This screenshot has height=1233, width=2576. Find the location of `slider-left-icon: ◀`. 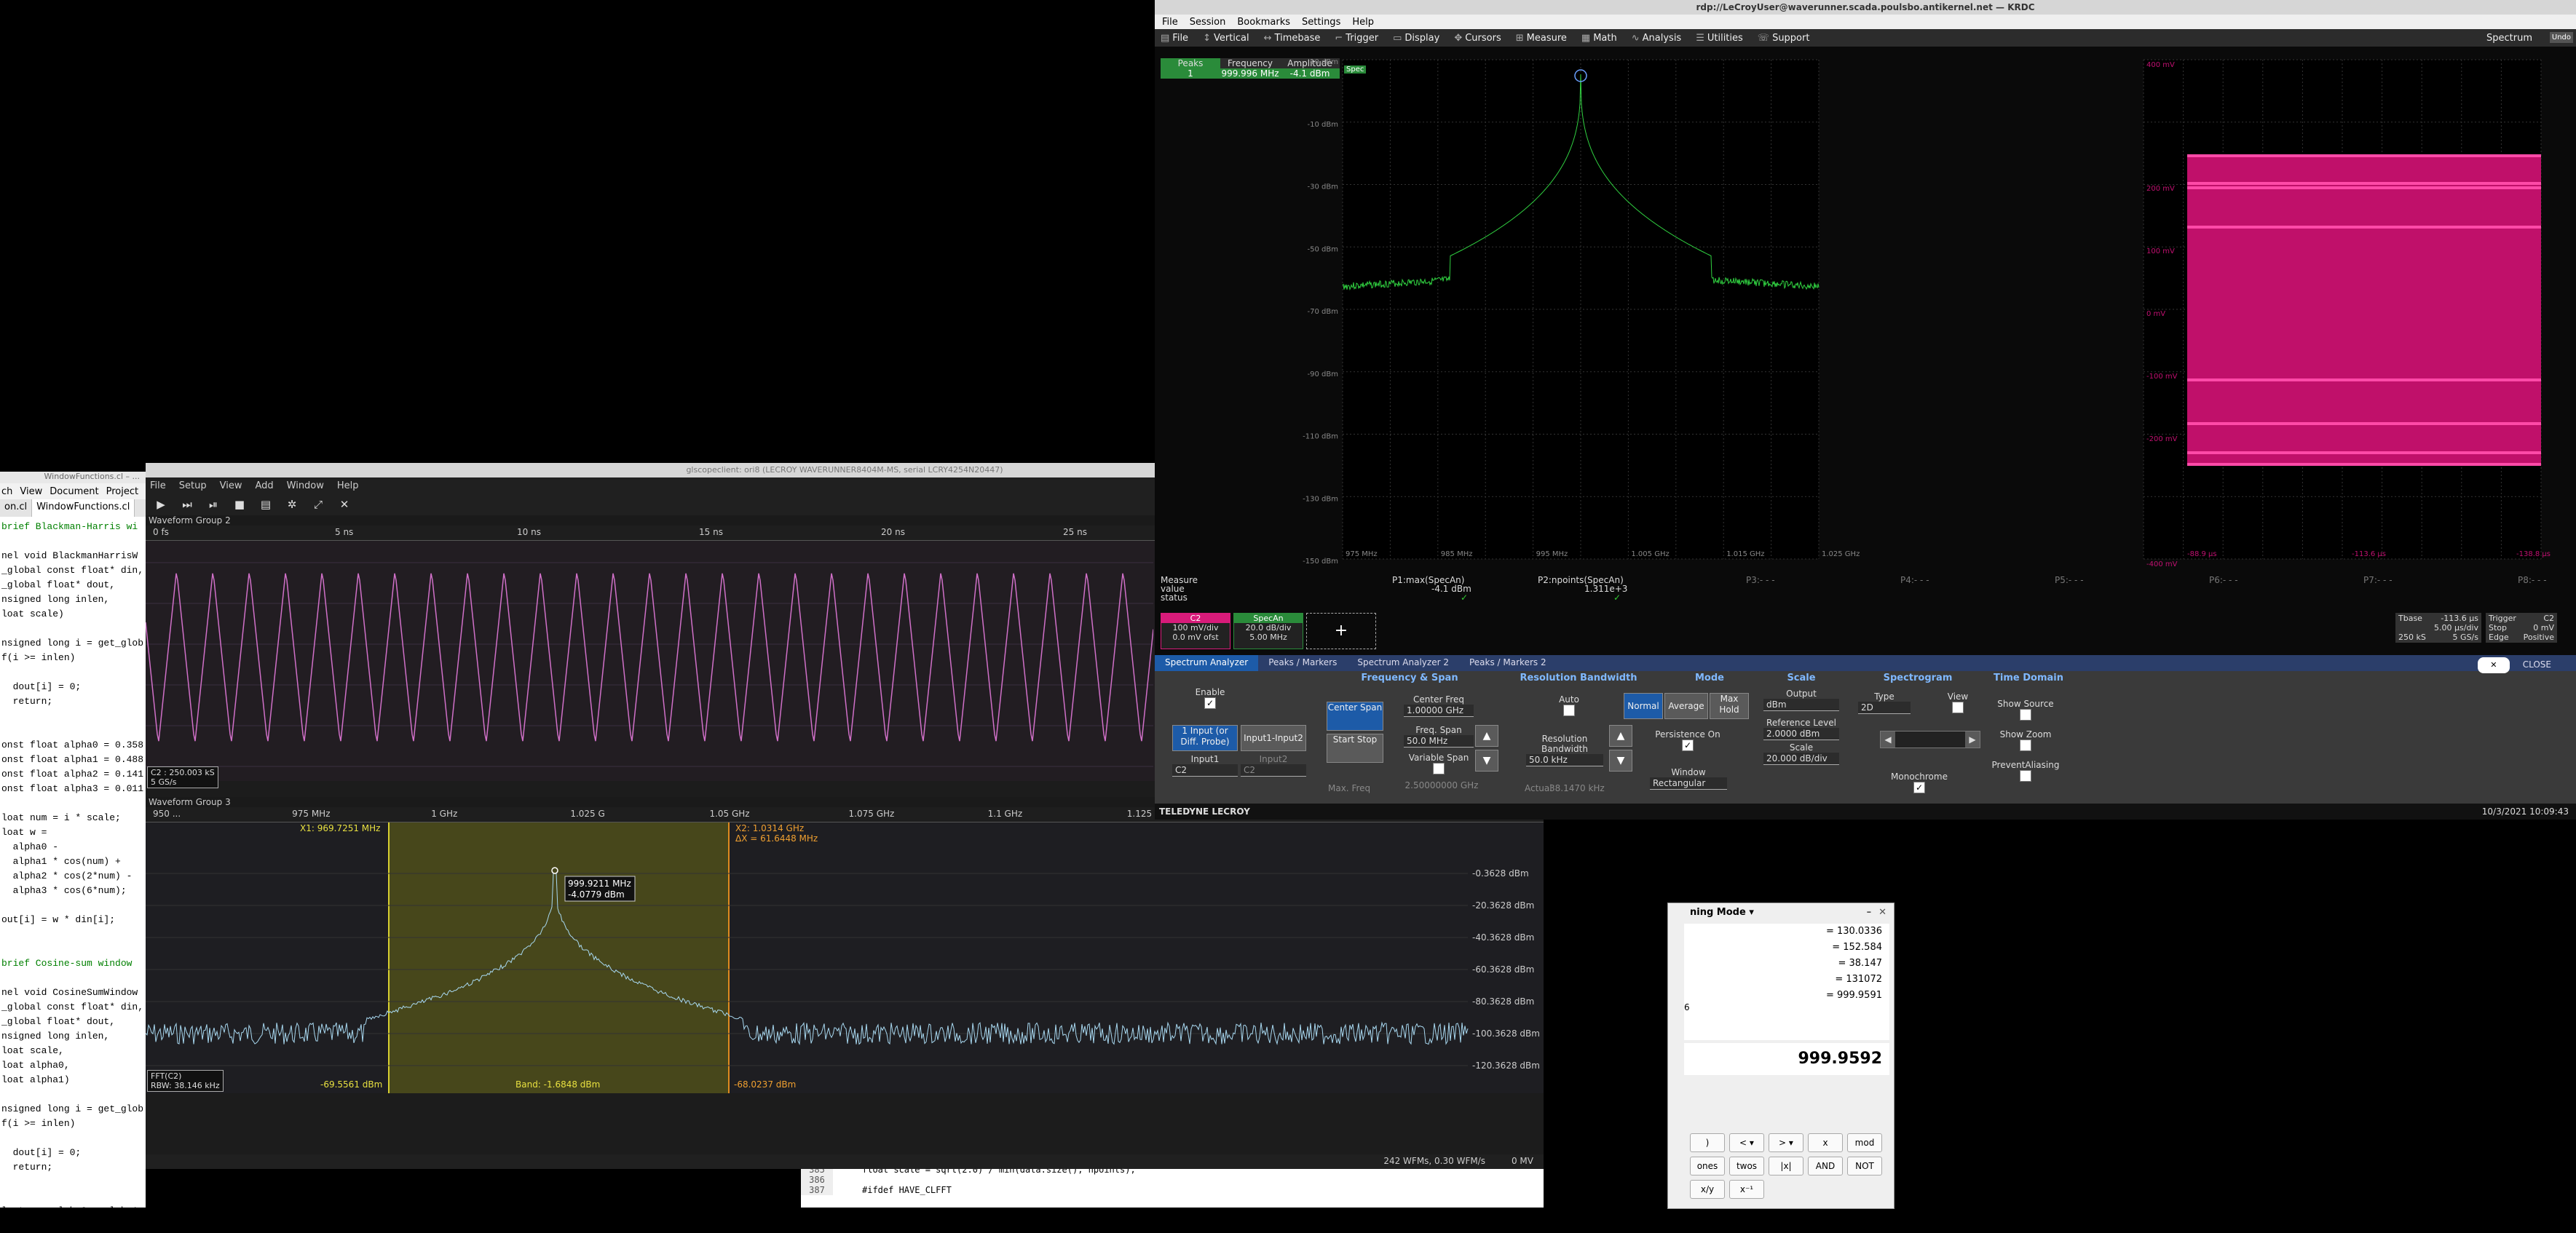

slider-left-icon: ◀ is located at coordinates (1888, 740).